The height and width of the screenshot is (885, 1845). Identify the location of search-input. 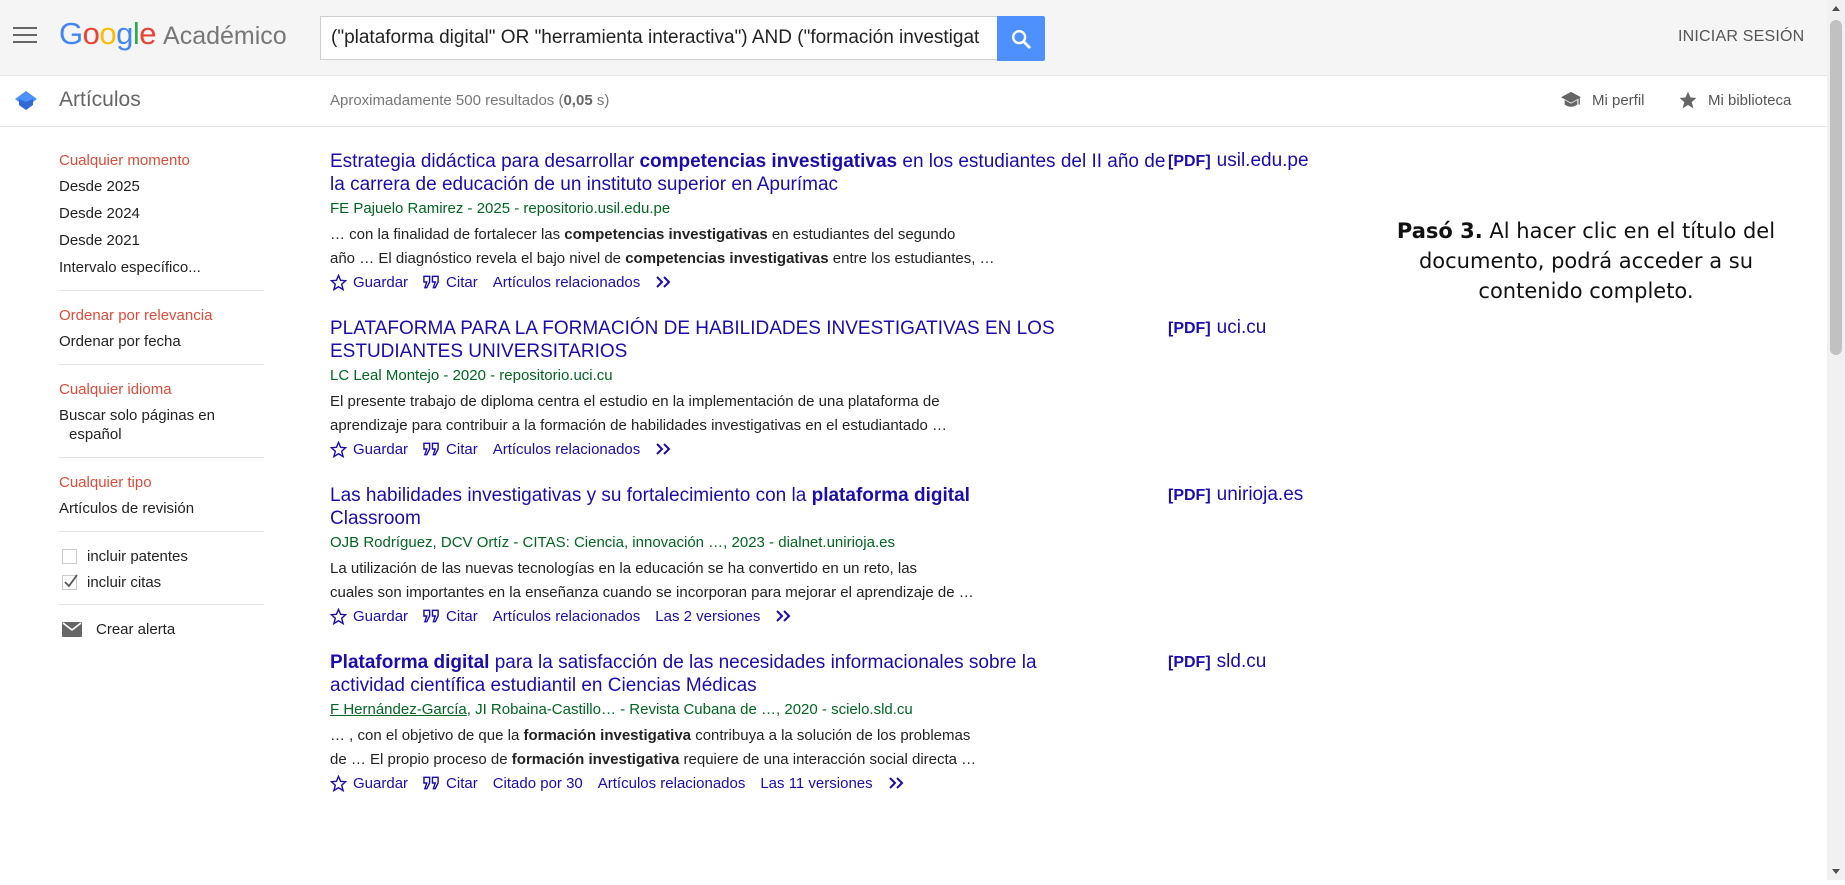
(659, 38).